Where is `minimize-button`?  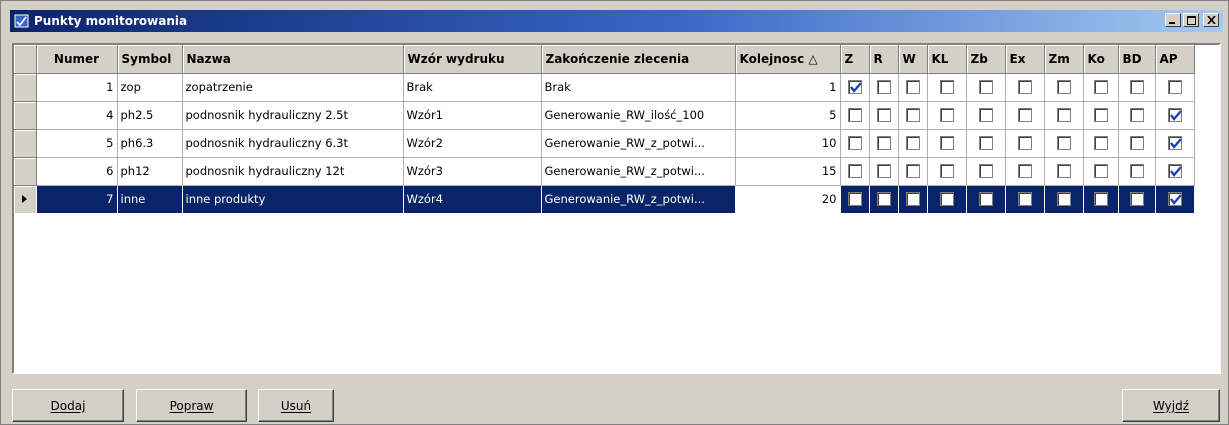
minimize-button is located at coordinates (1173, 20).